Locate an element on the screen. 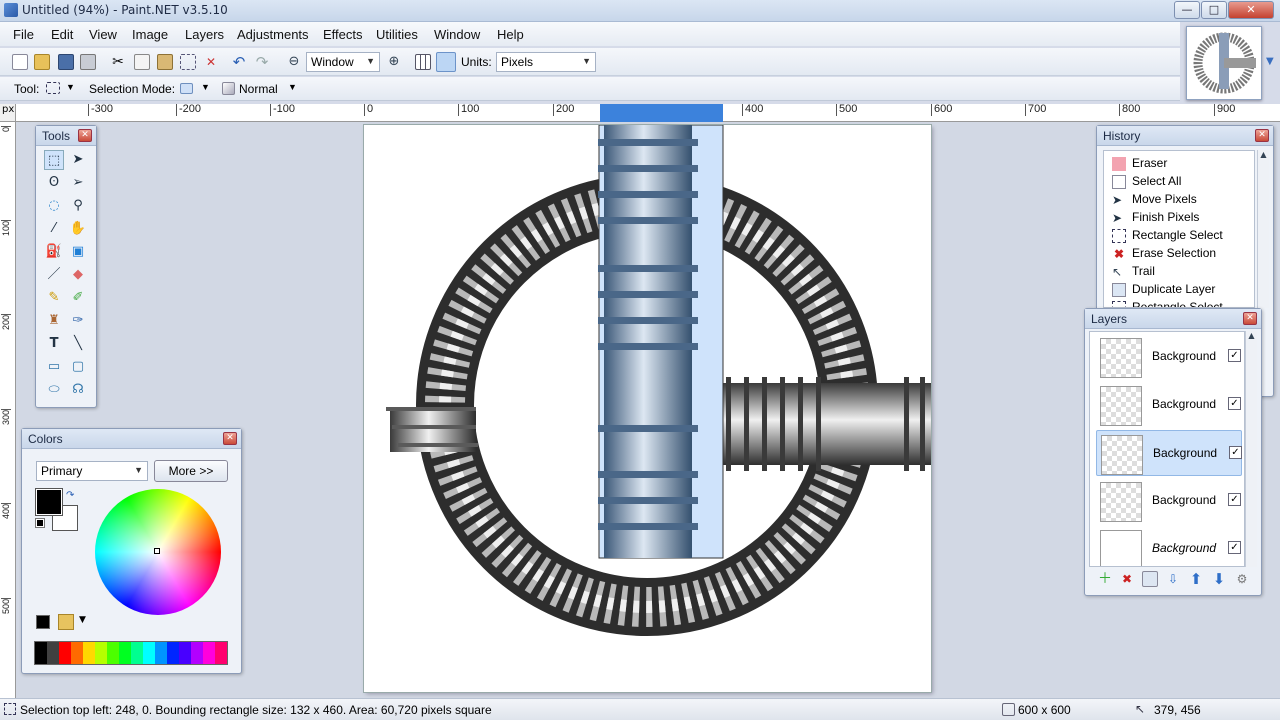  scroll-down-icon: ▼ is located at coordinates (1270, 61).